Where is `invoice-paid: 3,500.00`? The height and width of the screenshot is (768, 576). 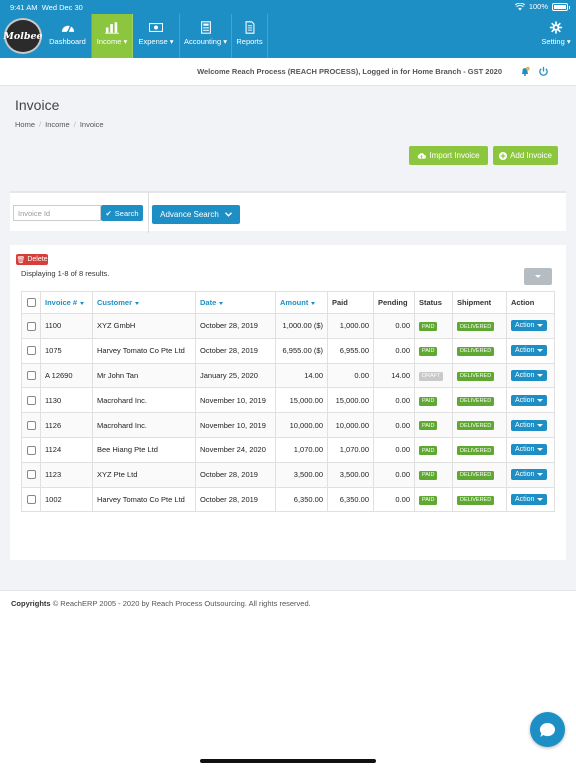 invoice-paid: 3,500.00 is located at coordinates (350, 474).